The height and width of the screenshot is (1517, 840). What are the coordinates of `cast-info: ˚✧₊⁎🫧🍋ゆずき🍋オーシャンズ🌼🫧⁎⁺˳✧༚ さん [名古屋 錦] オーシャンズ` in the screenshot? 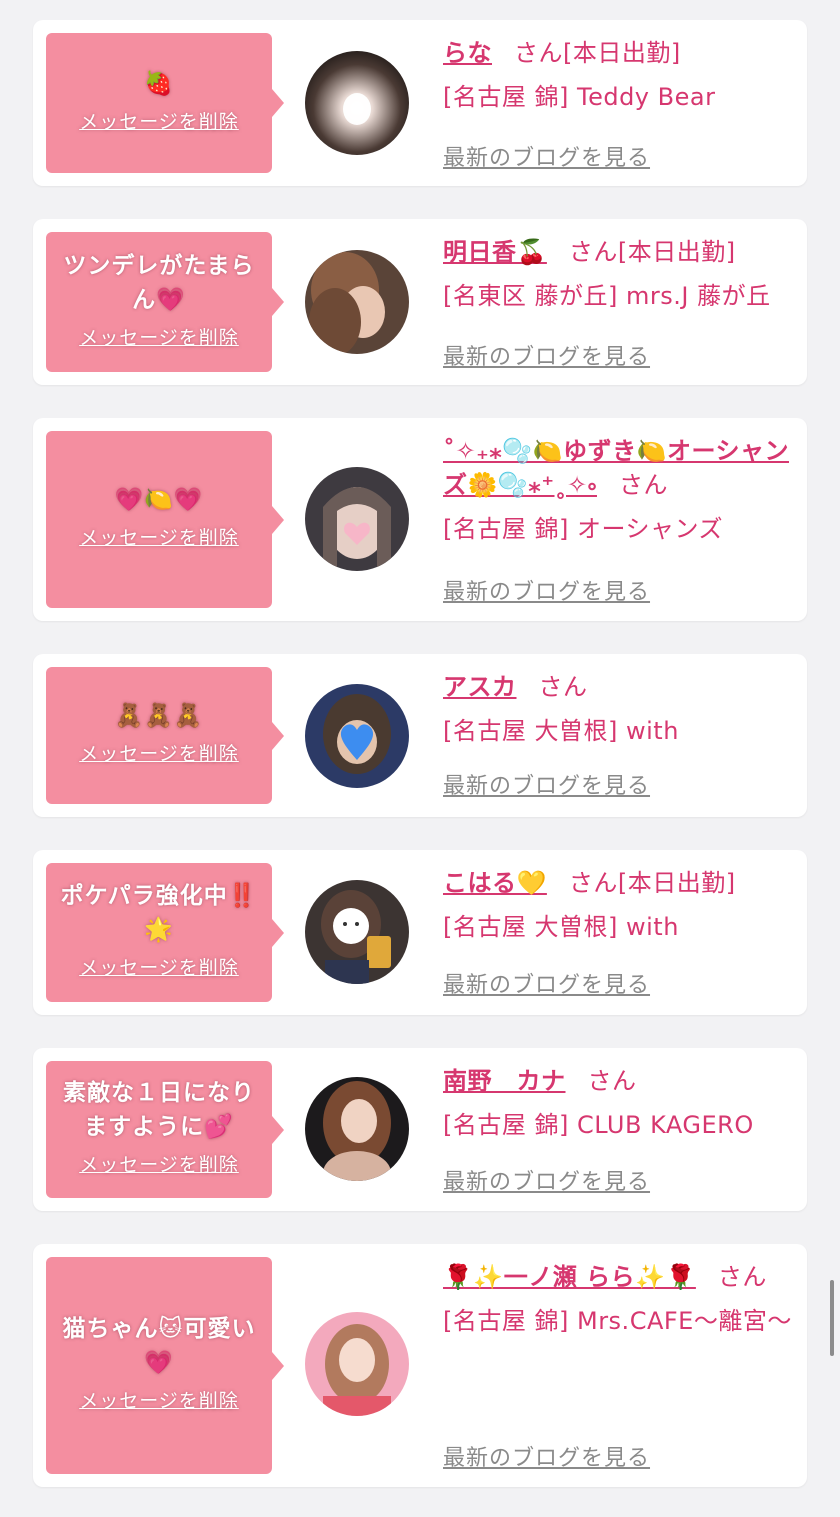 It's located at (619, 490).